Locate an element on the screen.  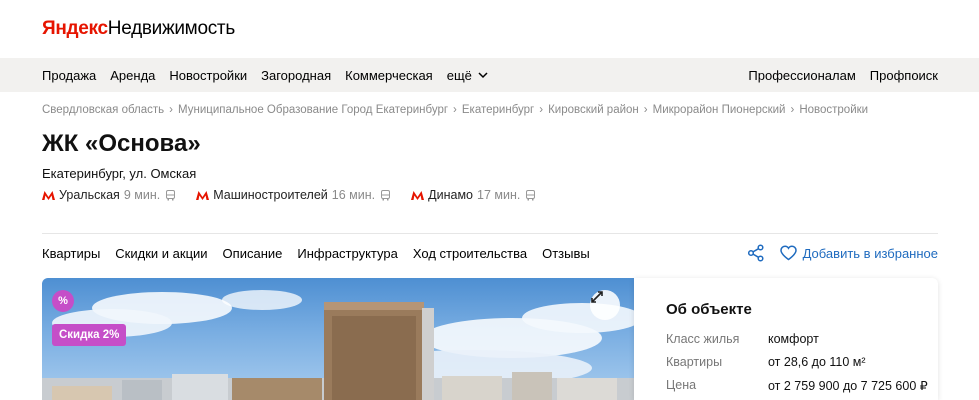
metro-station-time: 9 мин. is located at coordinates (142, 195).